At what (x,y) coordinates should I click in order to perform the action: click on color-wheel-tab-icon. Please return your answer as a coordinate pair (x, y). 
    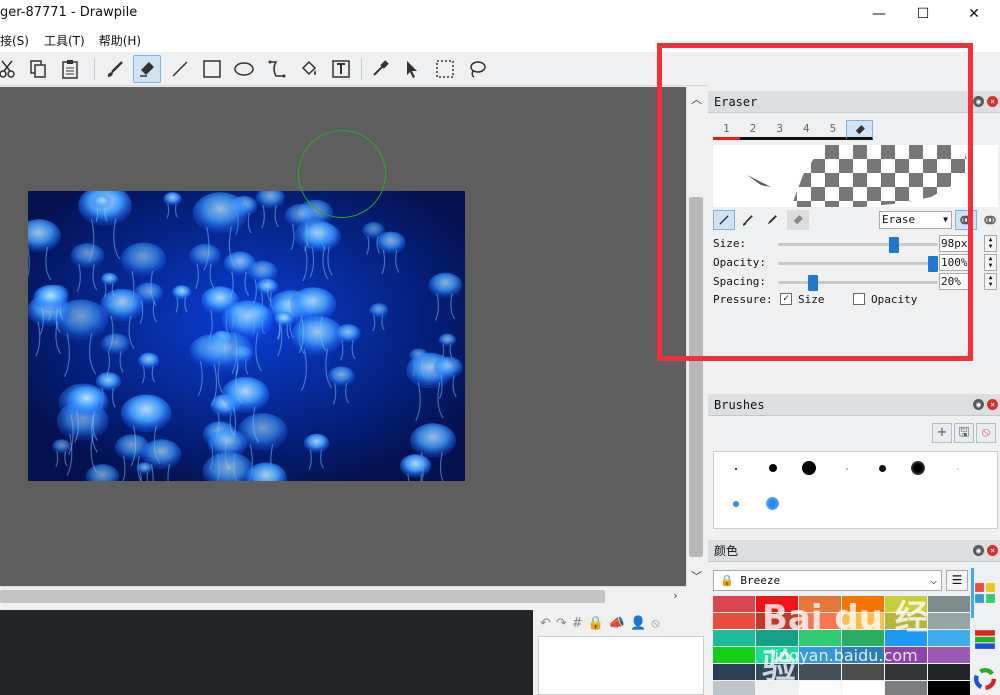
    Looking at the image, I should click on (985, 679).